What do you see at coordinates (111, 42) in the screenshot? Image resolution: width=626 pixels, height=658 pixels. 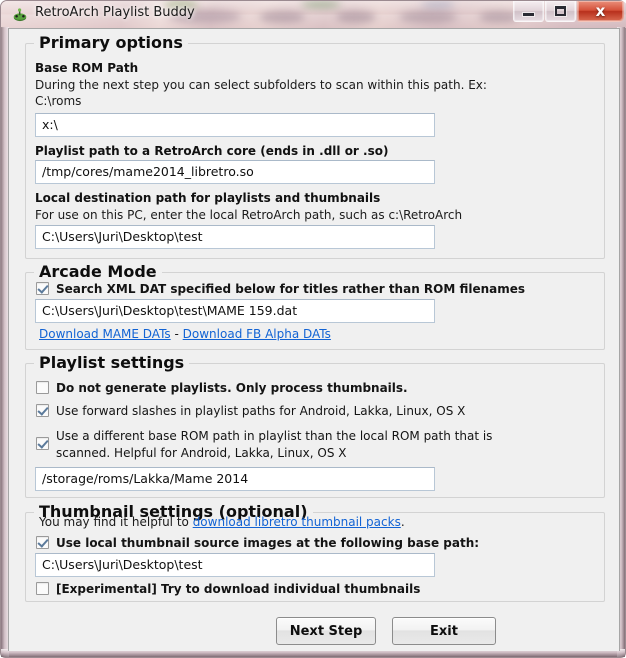 I see `primary-options-title: Primary options` at bounding box center [111, 42].